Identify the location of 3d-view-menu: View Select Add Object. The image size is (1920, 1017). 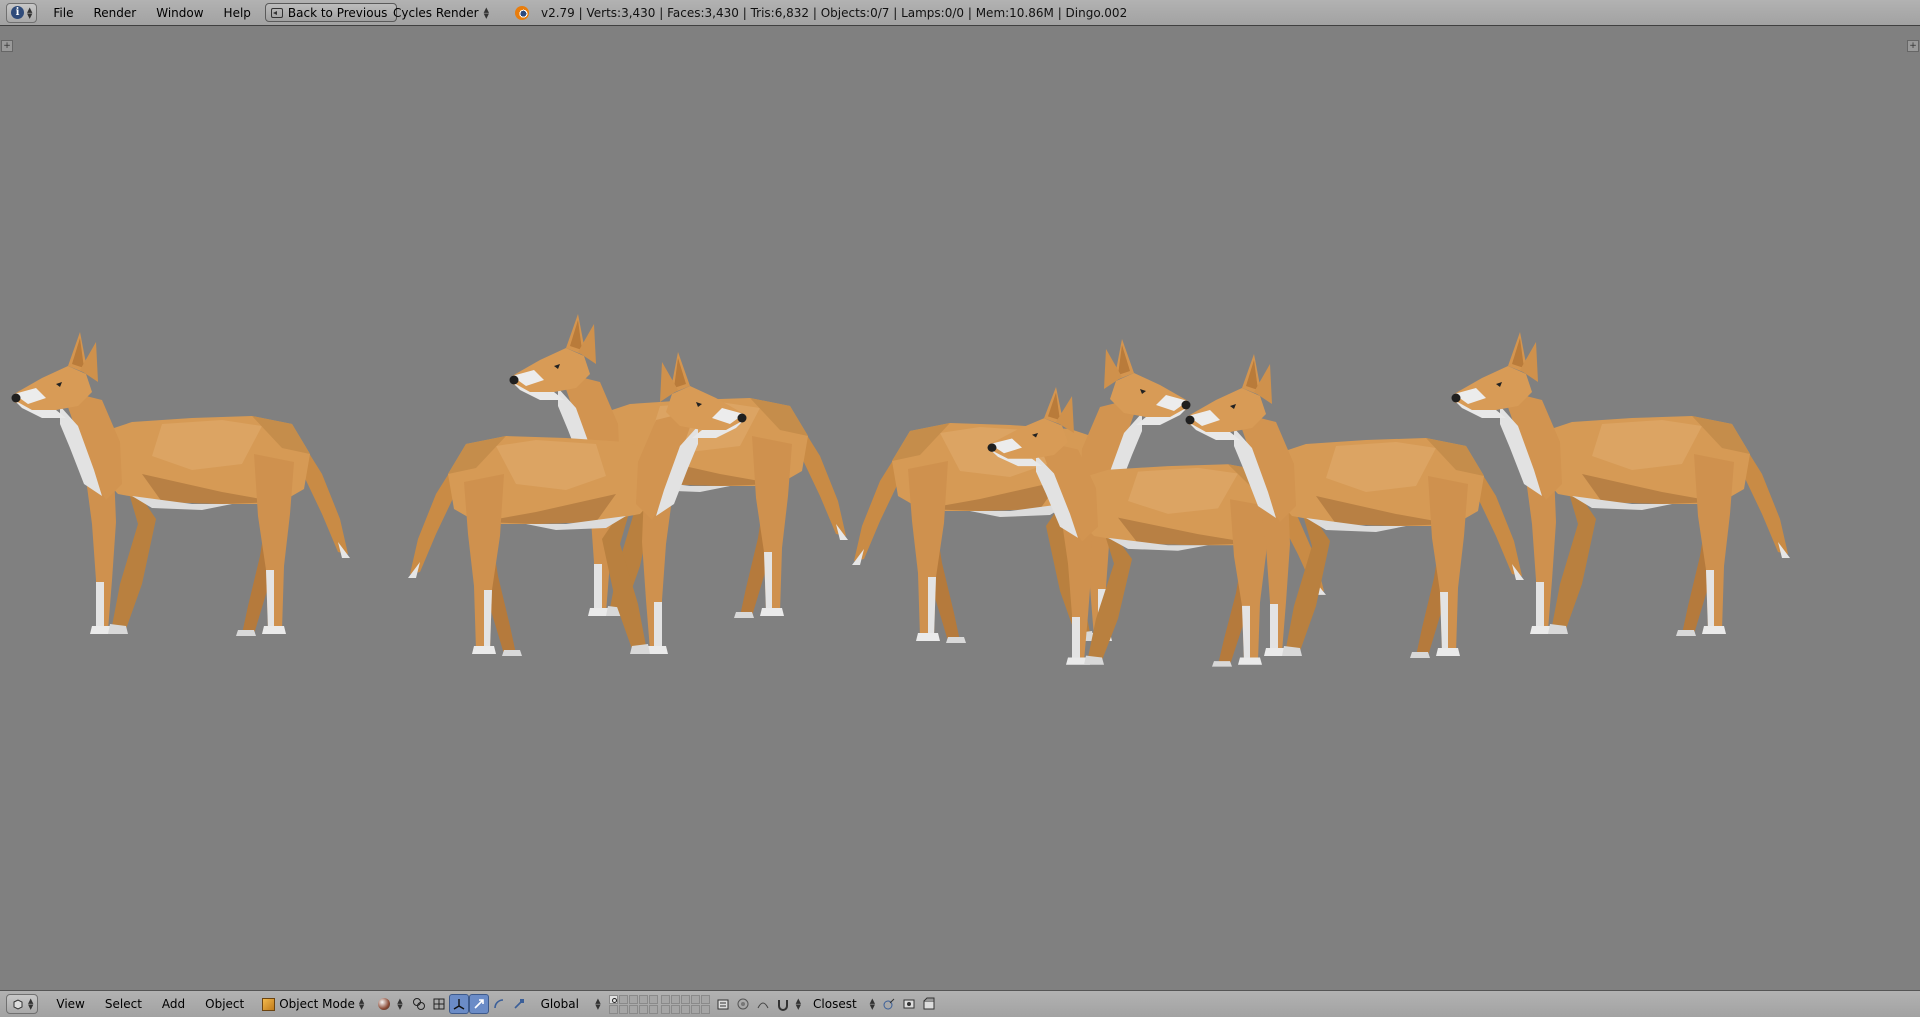
(150, 1004).